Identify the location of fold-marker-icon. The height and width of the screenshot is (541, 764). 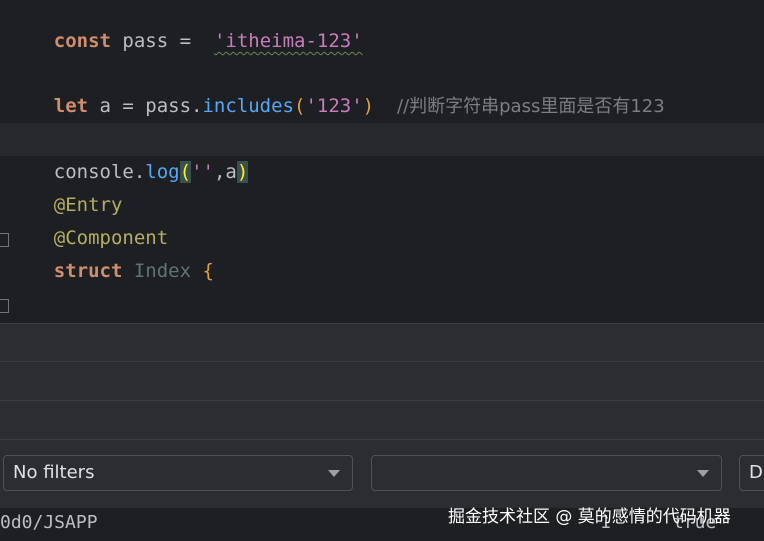
(4, 306).